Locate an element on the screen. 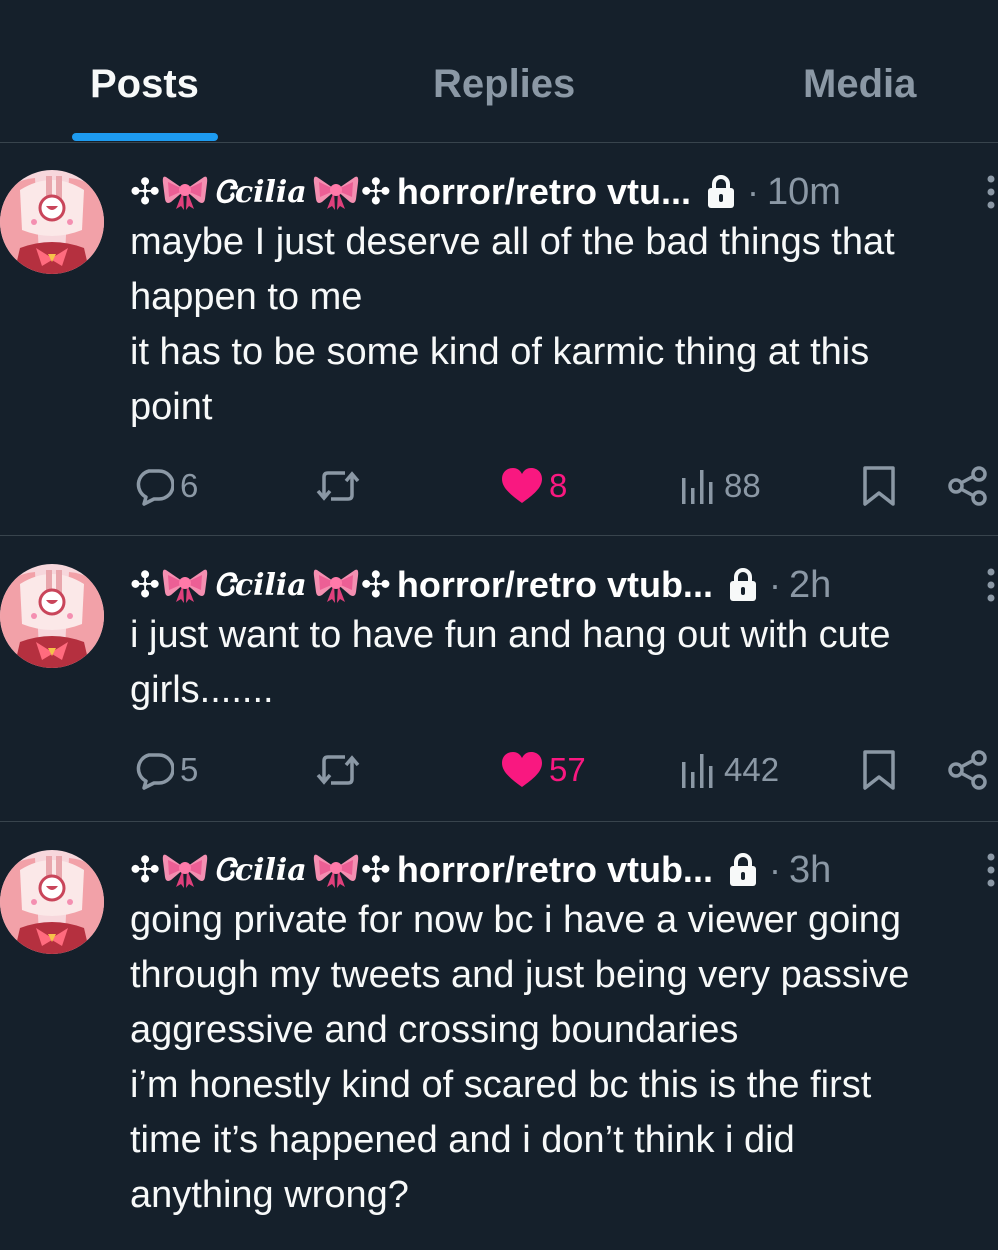  views-button: 442 is located at coordinates (729, 770).